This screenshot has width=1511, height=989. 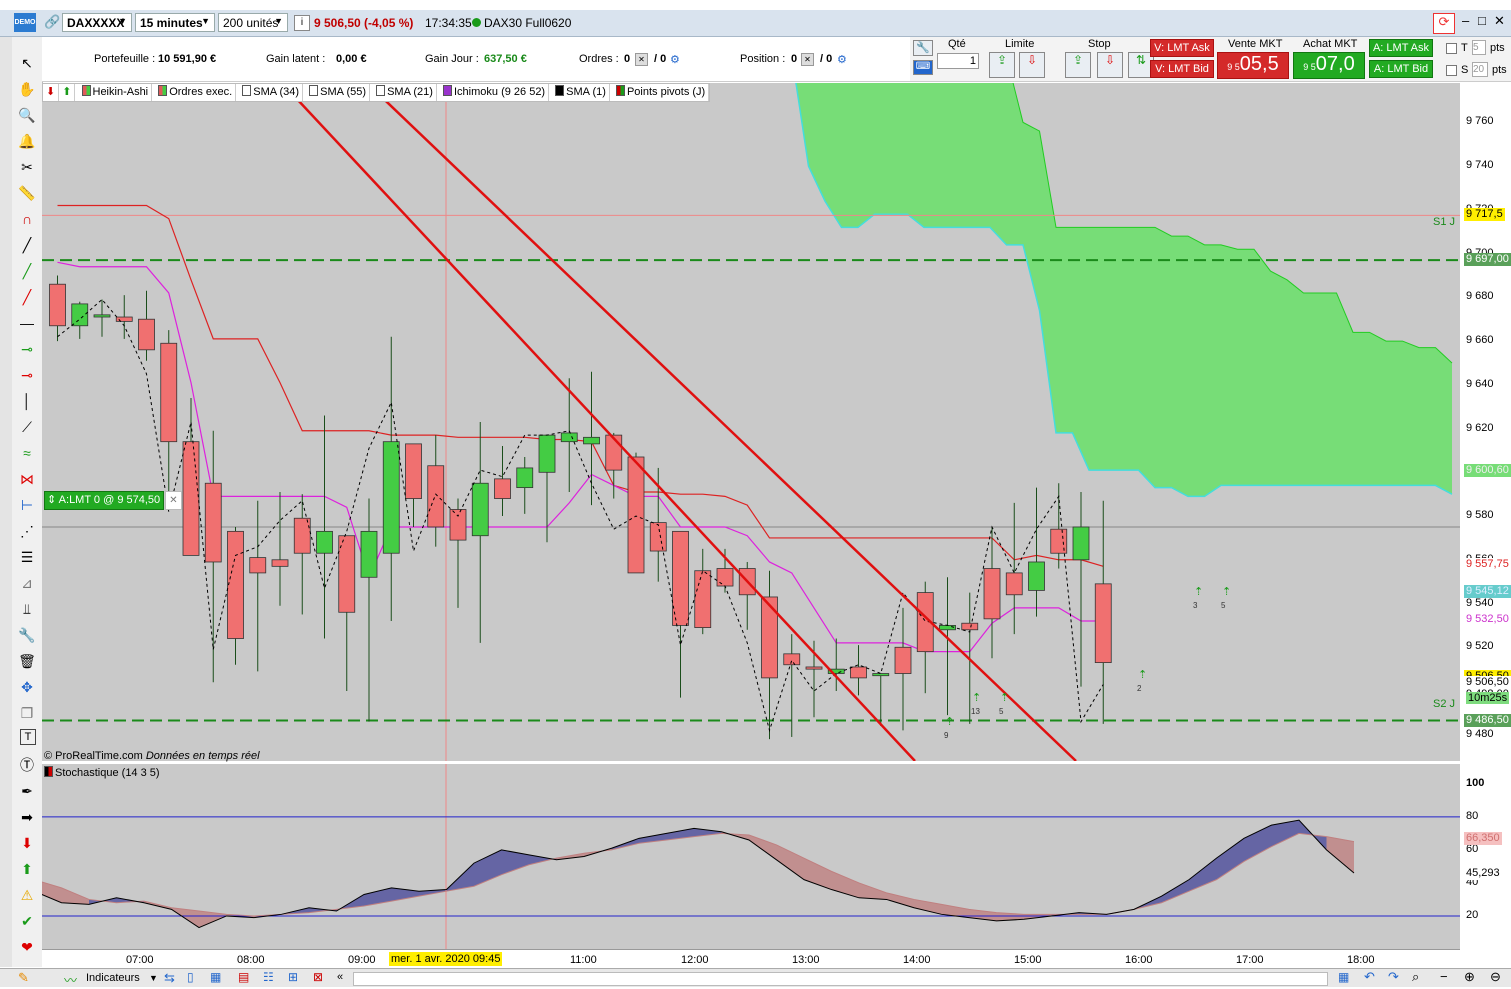 I want to click on magnet-icon: ∩, so click(x=27, y=219).